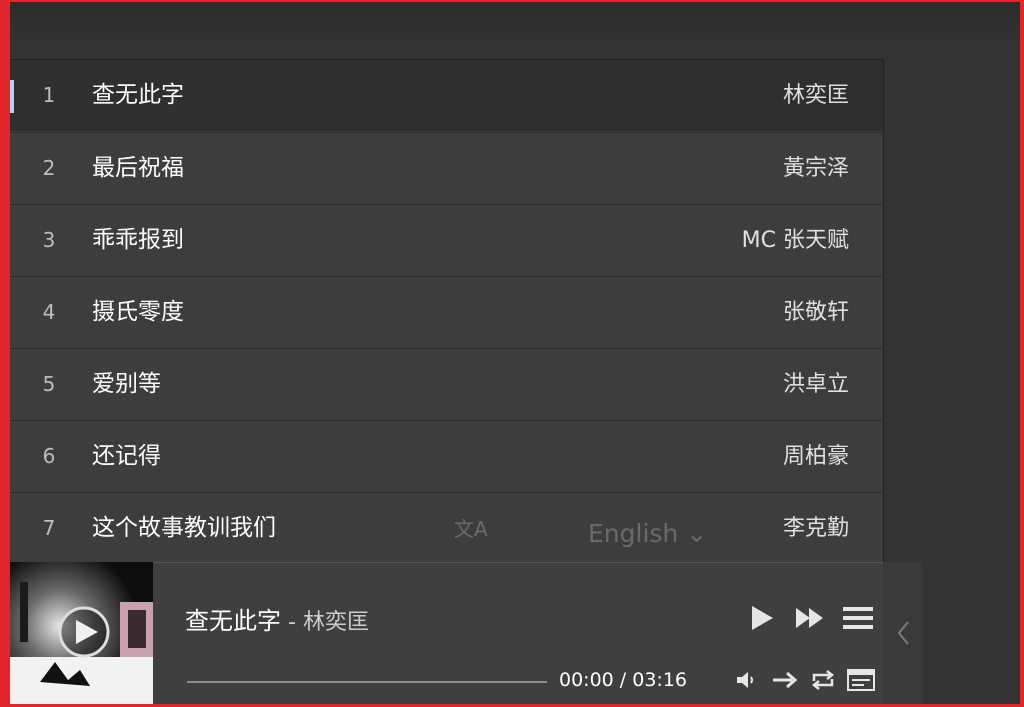  I want to click on track-title: 查无此字, so click(138, 95).